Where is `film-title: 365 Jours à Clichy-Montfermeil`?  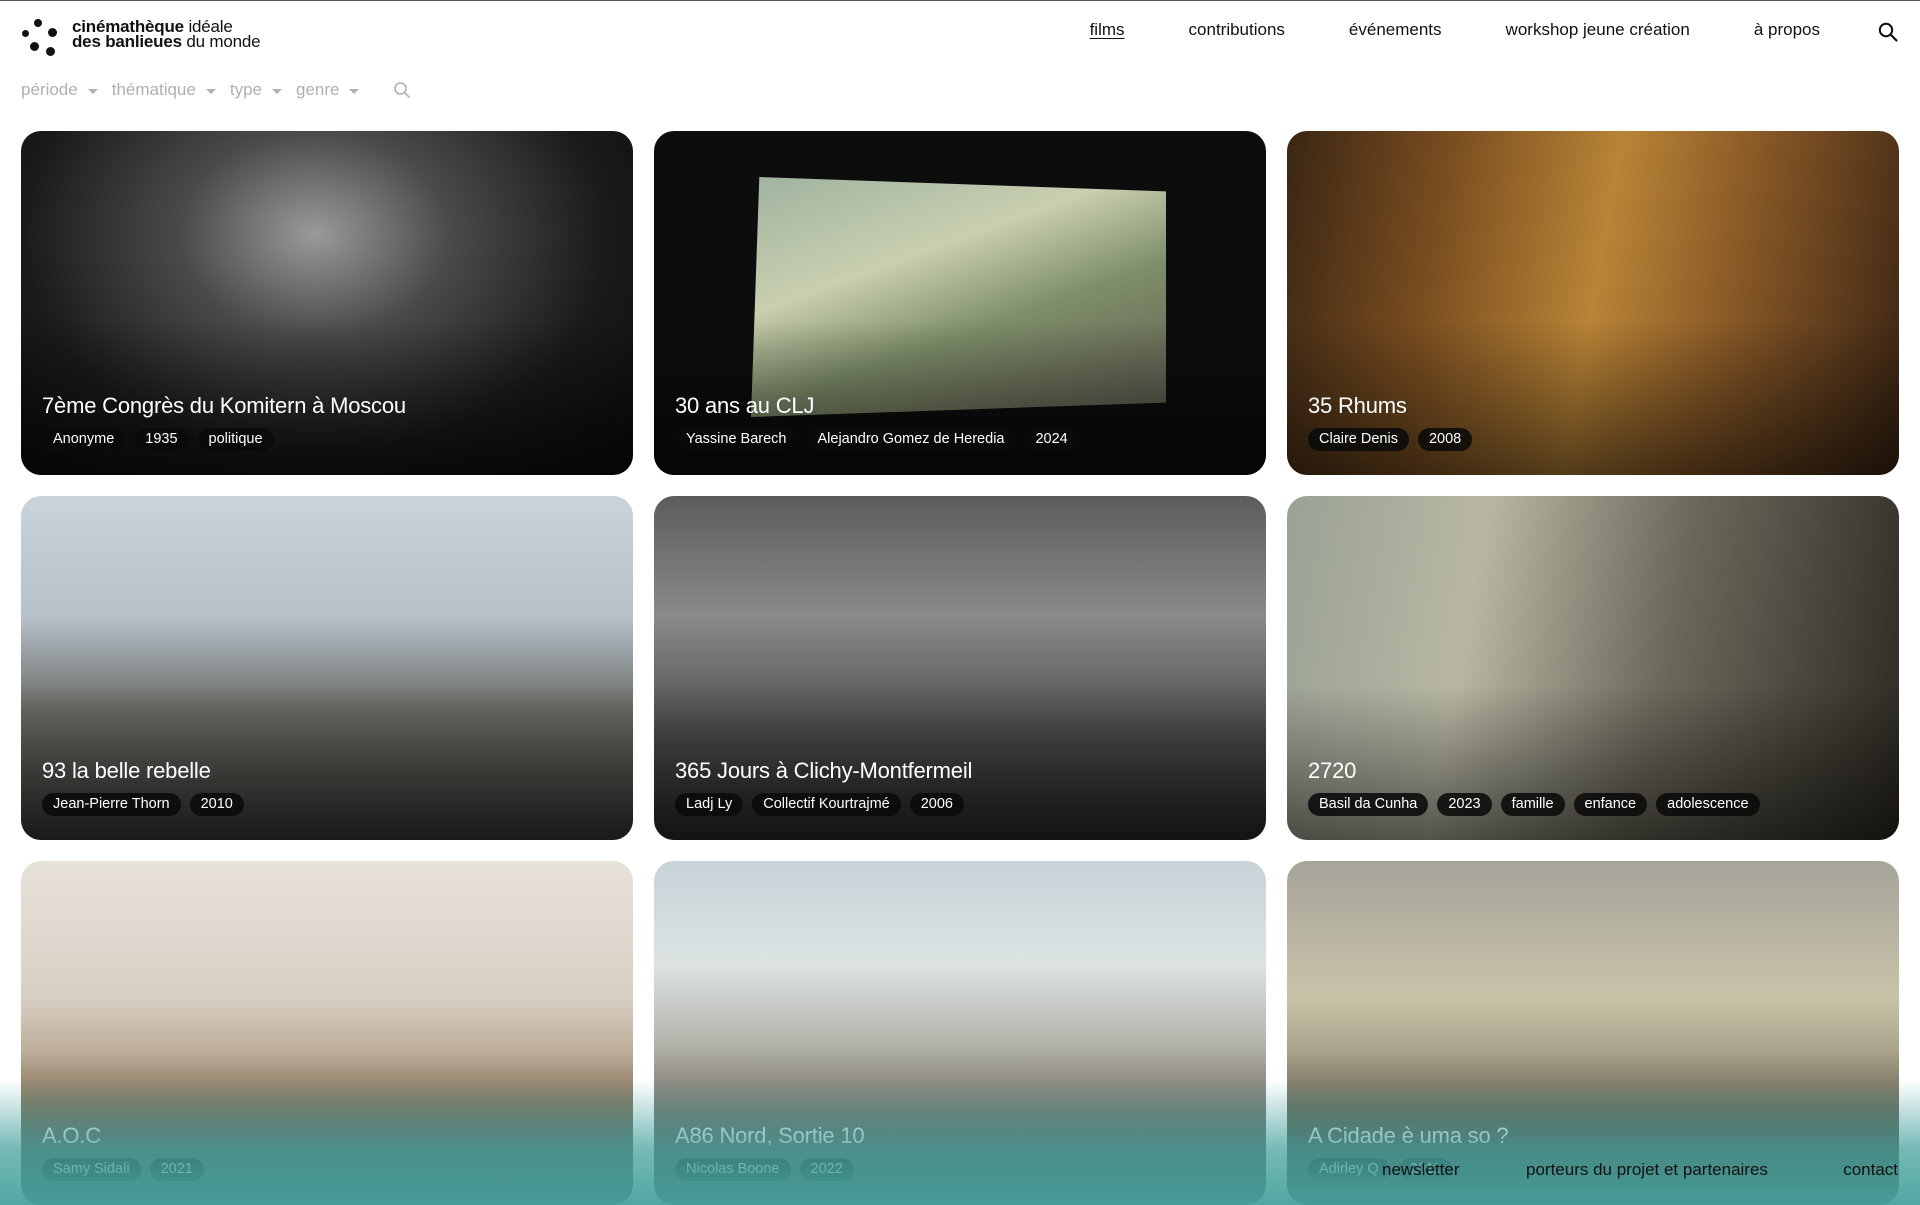 film-title: 365 Jours à Clichy-Montfermeil is located at coordinates (824, 770).